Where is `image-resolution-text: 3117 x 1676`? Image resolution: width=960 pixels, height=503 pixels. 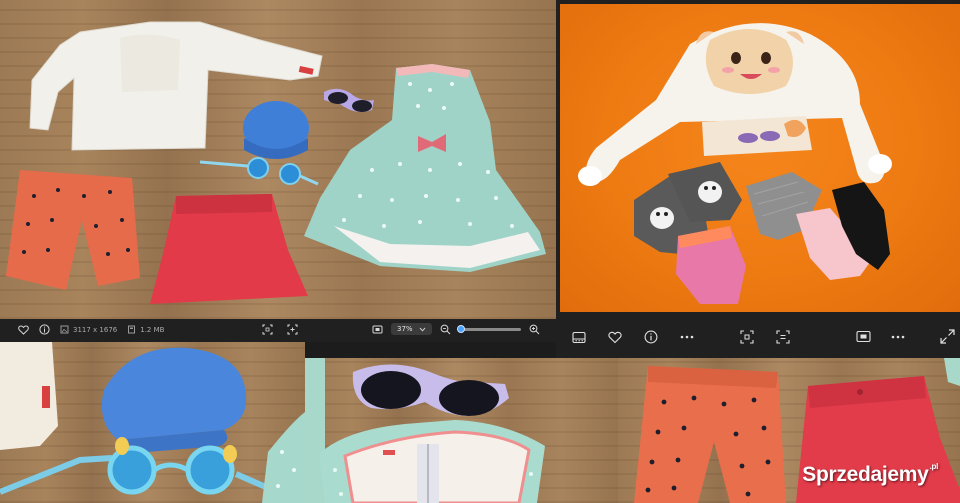
image-resolution-text: 3117 x 1676 is located at coordinates (95, 329).